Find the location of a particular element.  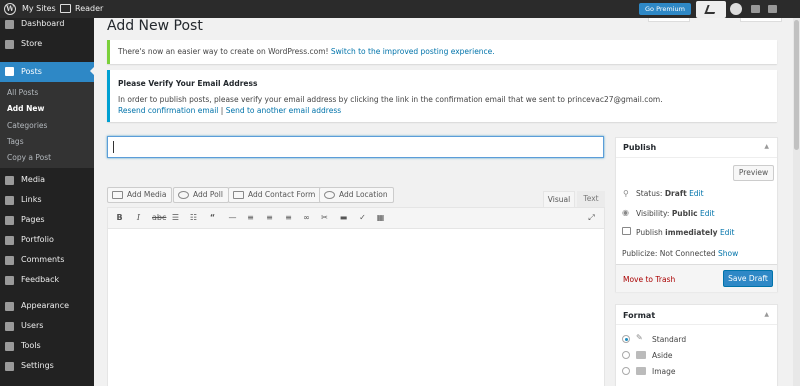

resend-confirmation-link: Resend confirmation email is located at coordinates (168, 110).